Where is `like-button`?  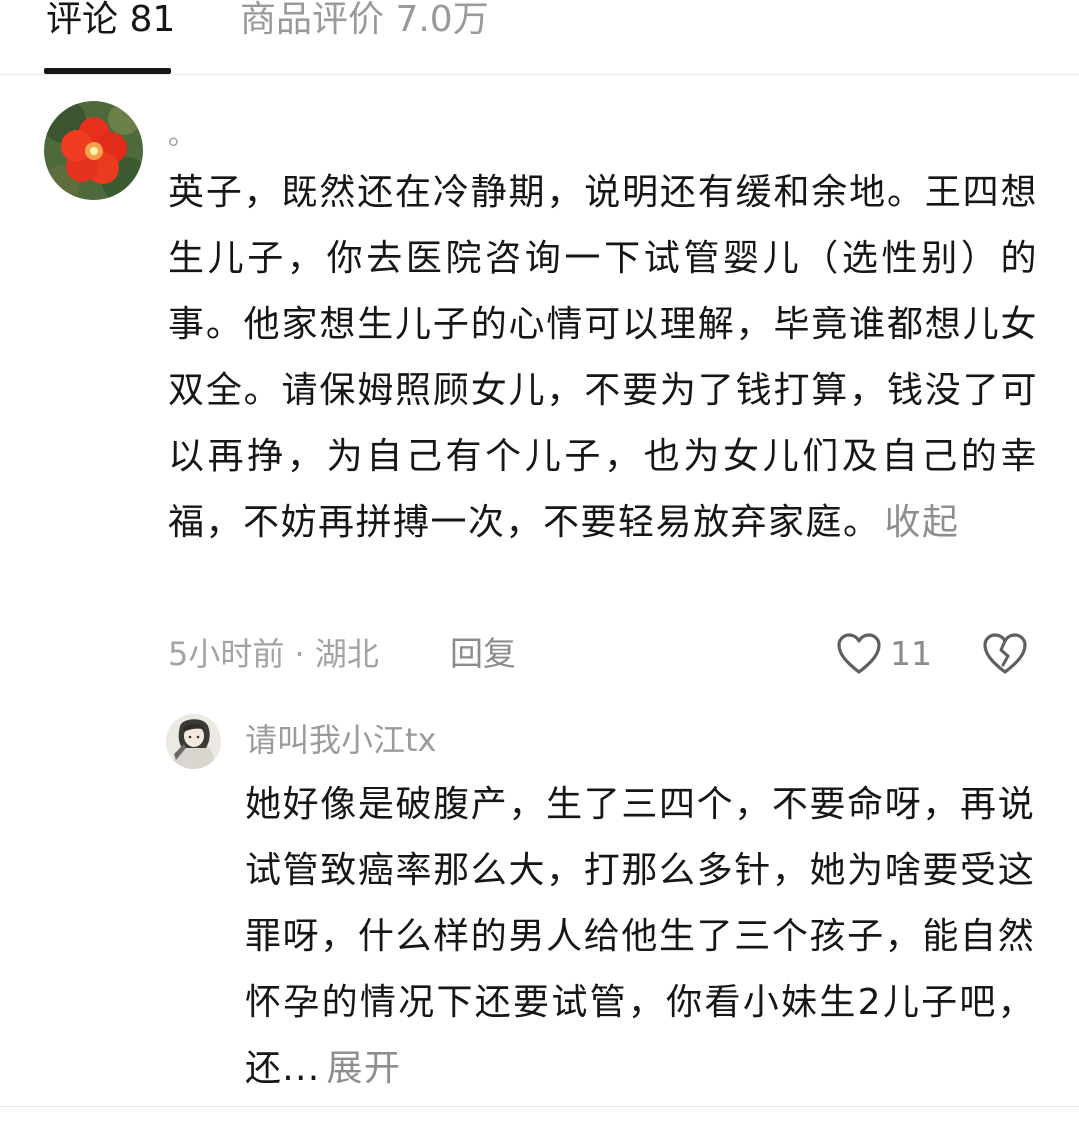
like-button is located at coordinates (859, 654).